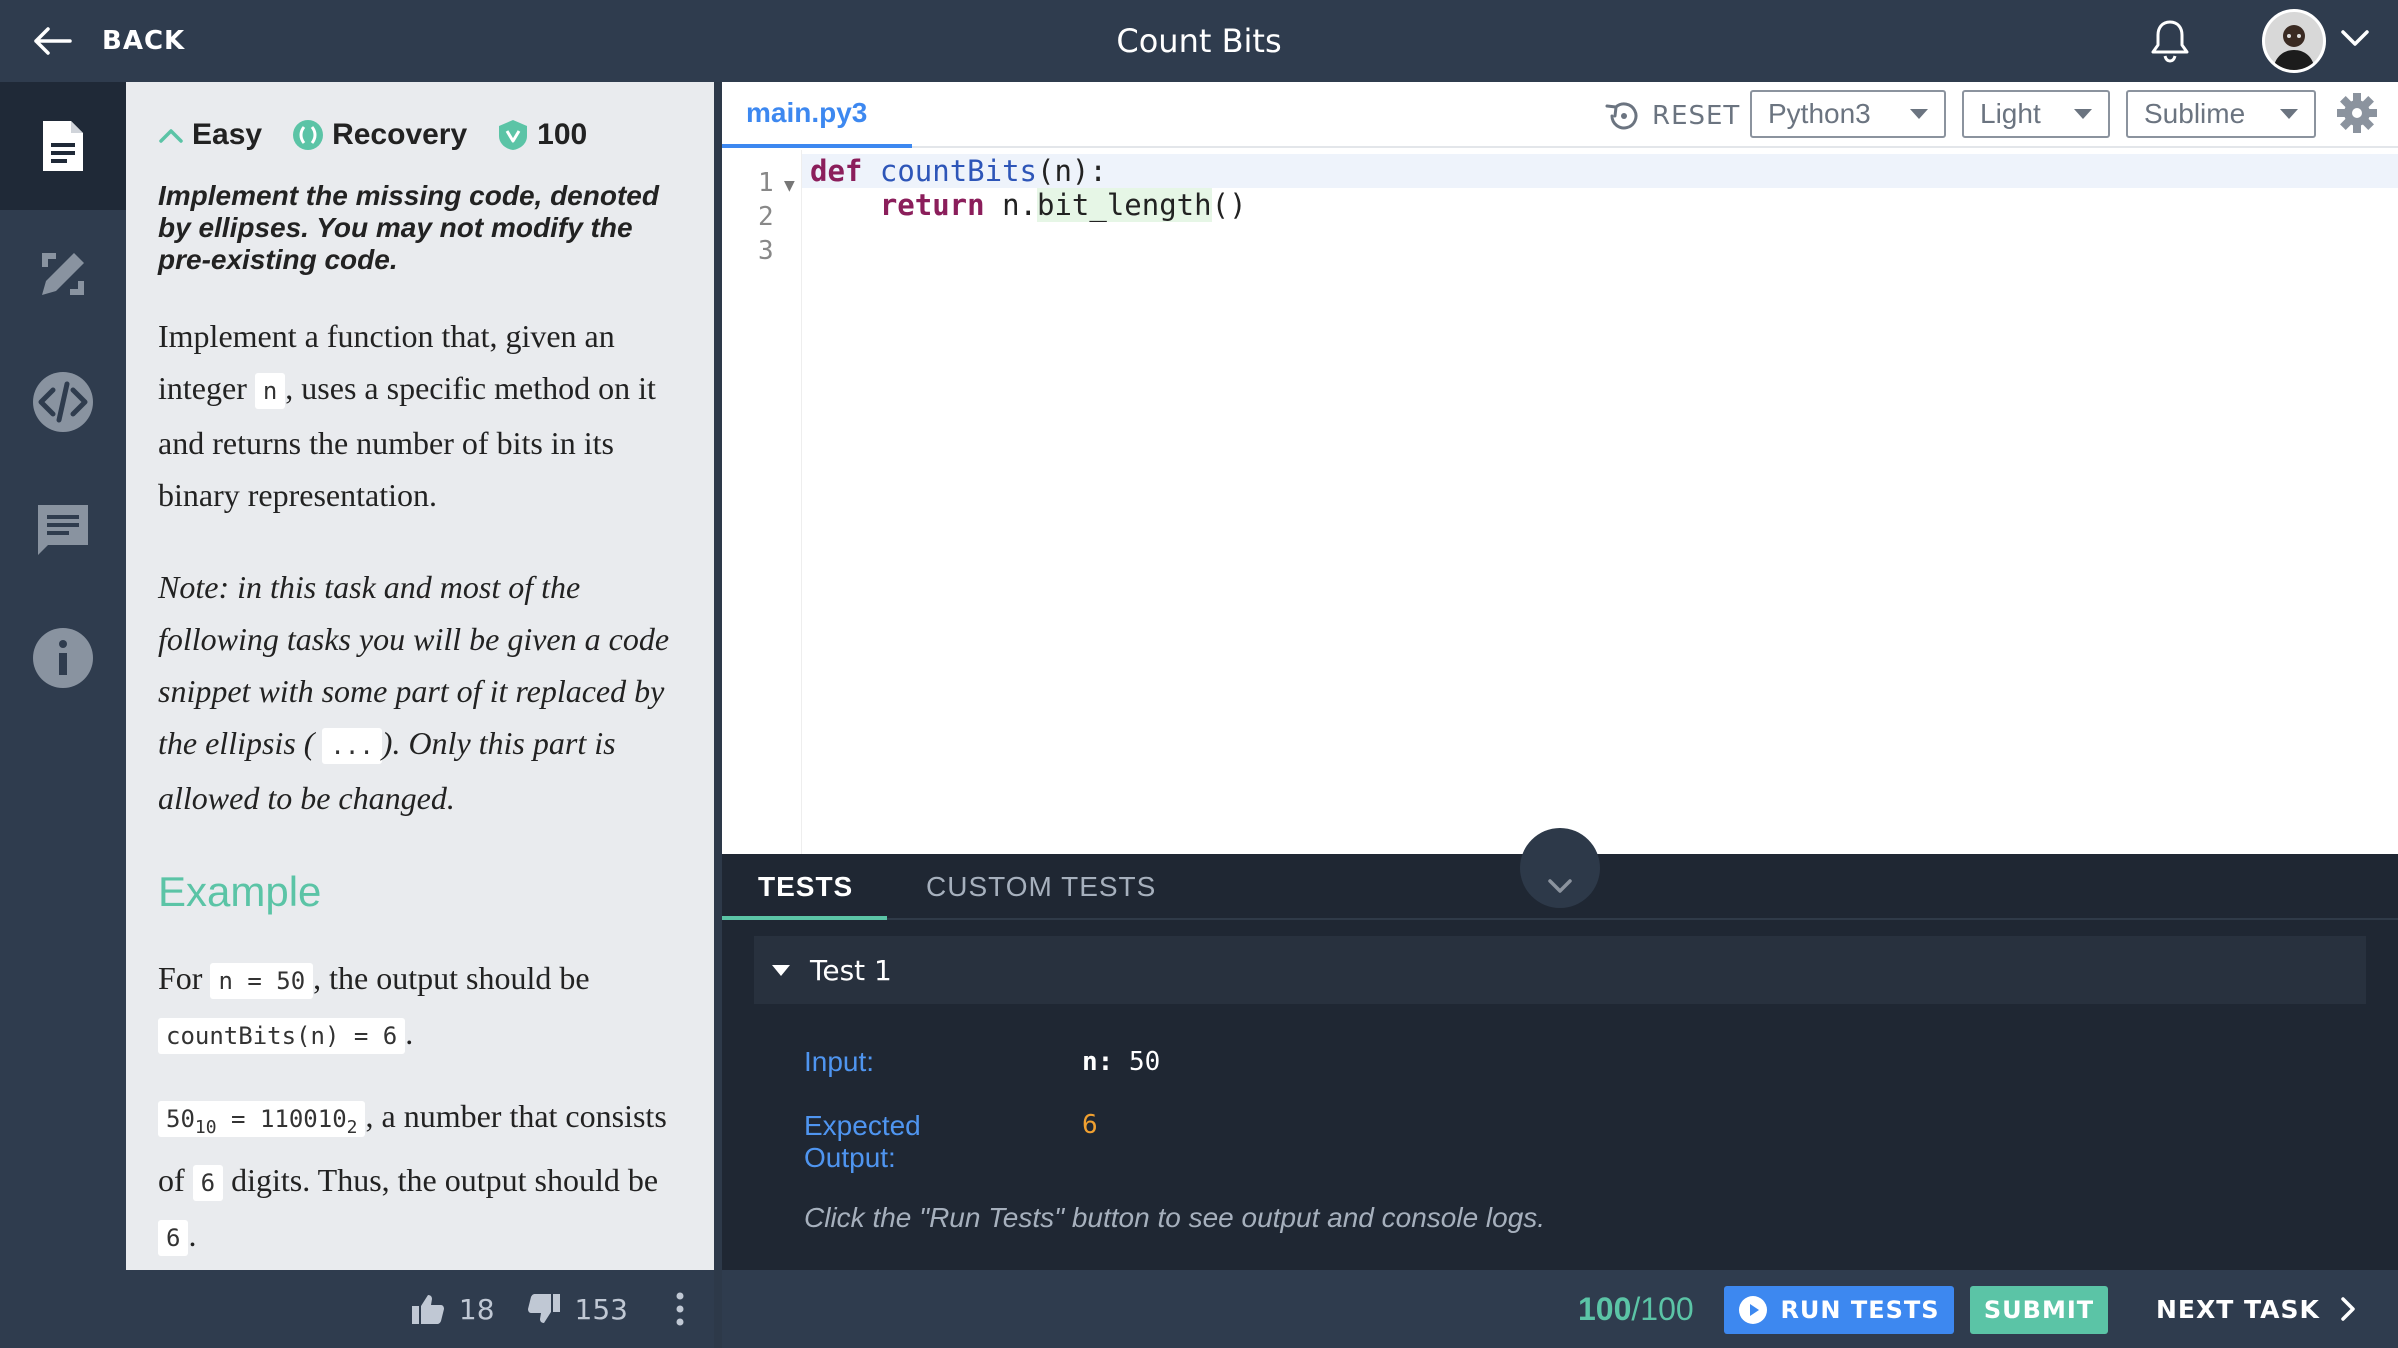 This screenshot has width=2398, height=1348. Describe the element at coordinates (262, 981) in the screenshot. I see `inline-code: n = 50` at that location.